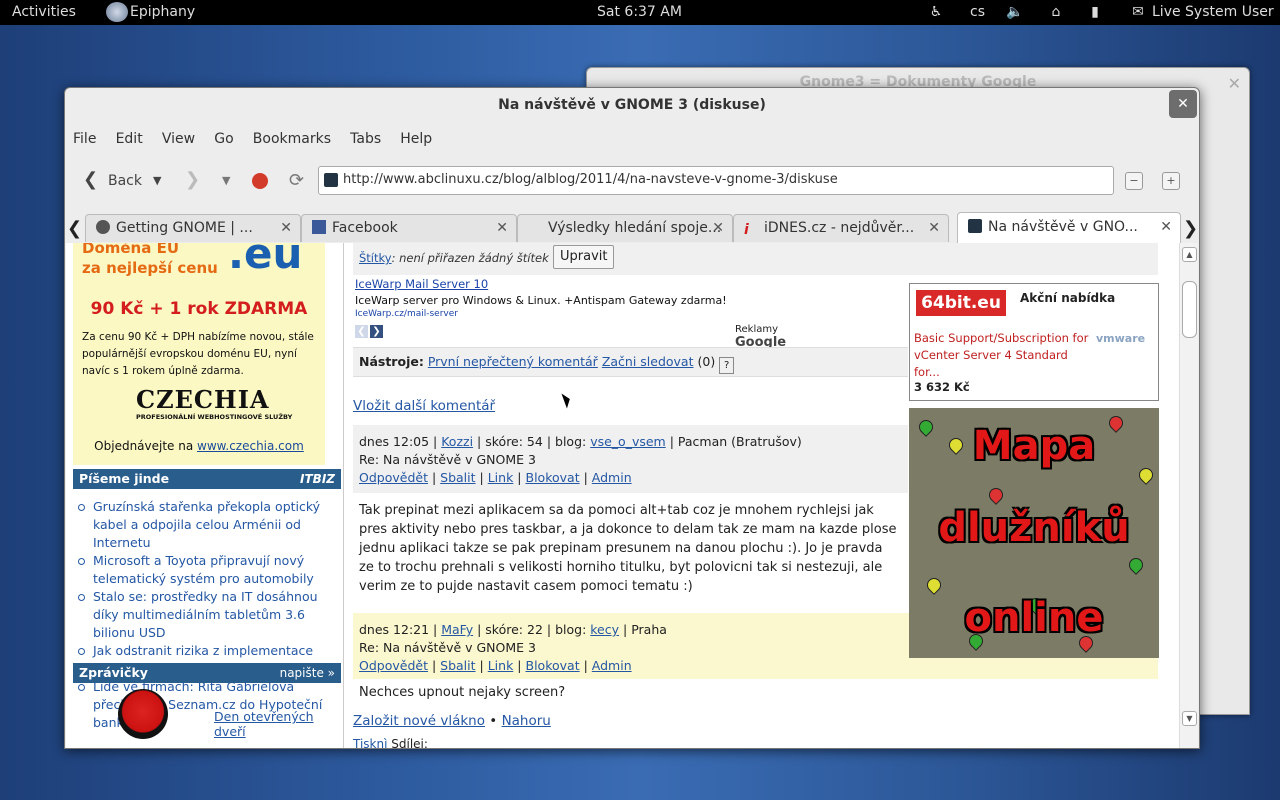 The height and width of the screenshot is (800, 1280). I want to click on close-icon: ✕, so click(1234, 83).